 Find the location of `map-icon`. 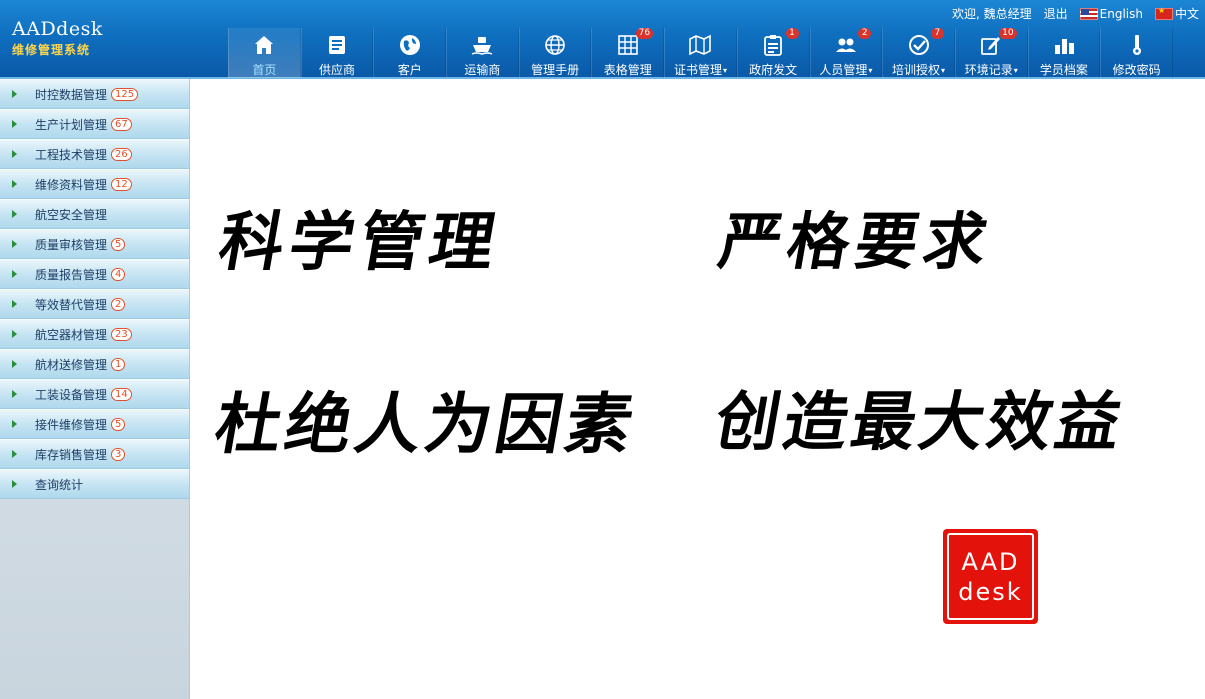

map-icon is located at coordinates (700, 45).